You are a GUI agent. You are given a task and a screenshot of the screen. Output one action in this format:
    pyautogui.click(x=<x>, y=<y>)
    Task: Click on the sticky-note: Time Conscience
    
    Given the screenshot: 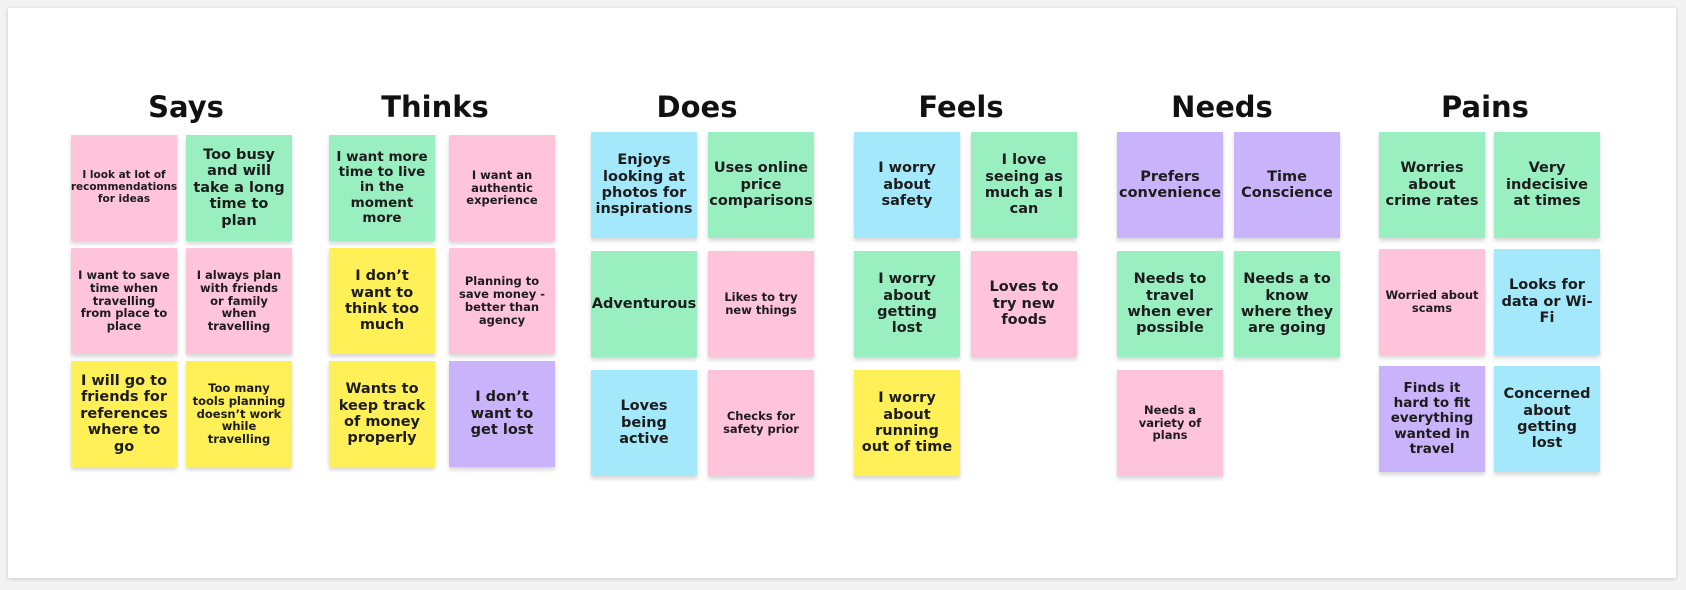 What is the action you would take?
    pyautogui.click(x=1287, y=185)
    